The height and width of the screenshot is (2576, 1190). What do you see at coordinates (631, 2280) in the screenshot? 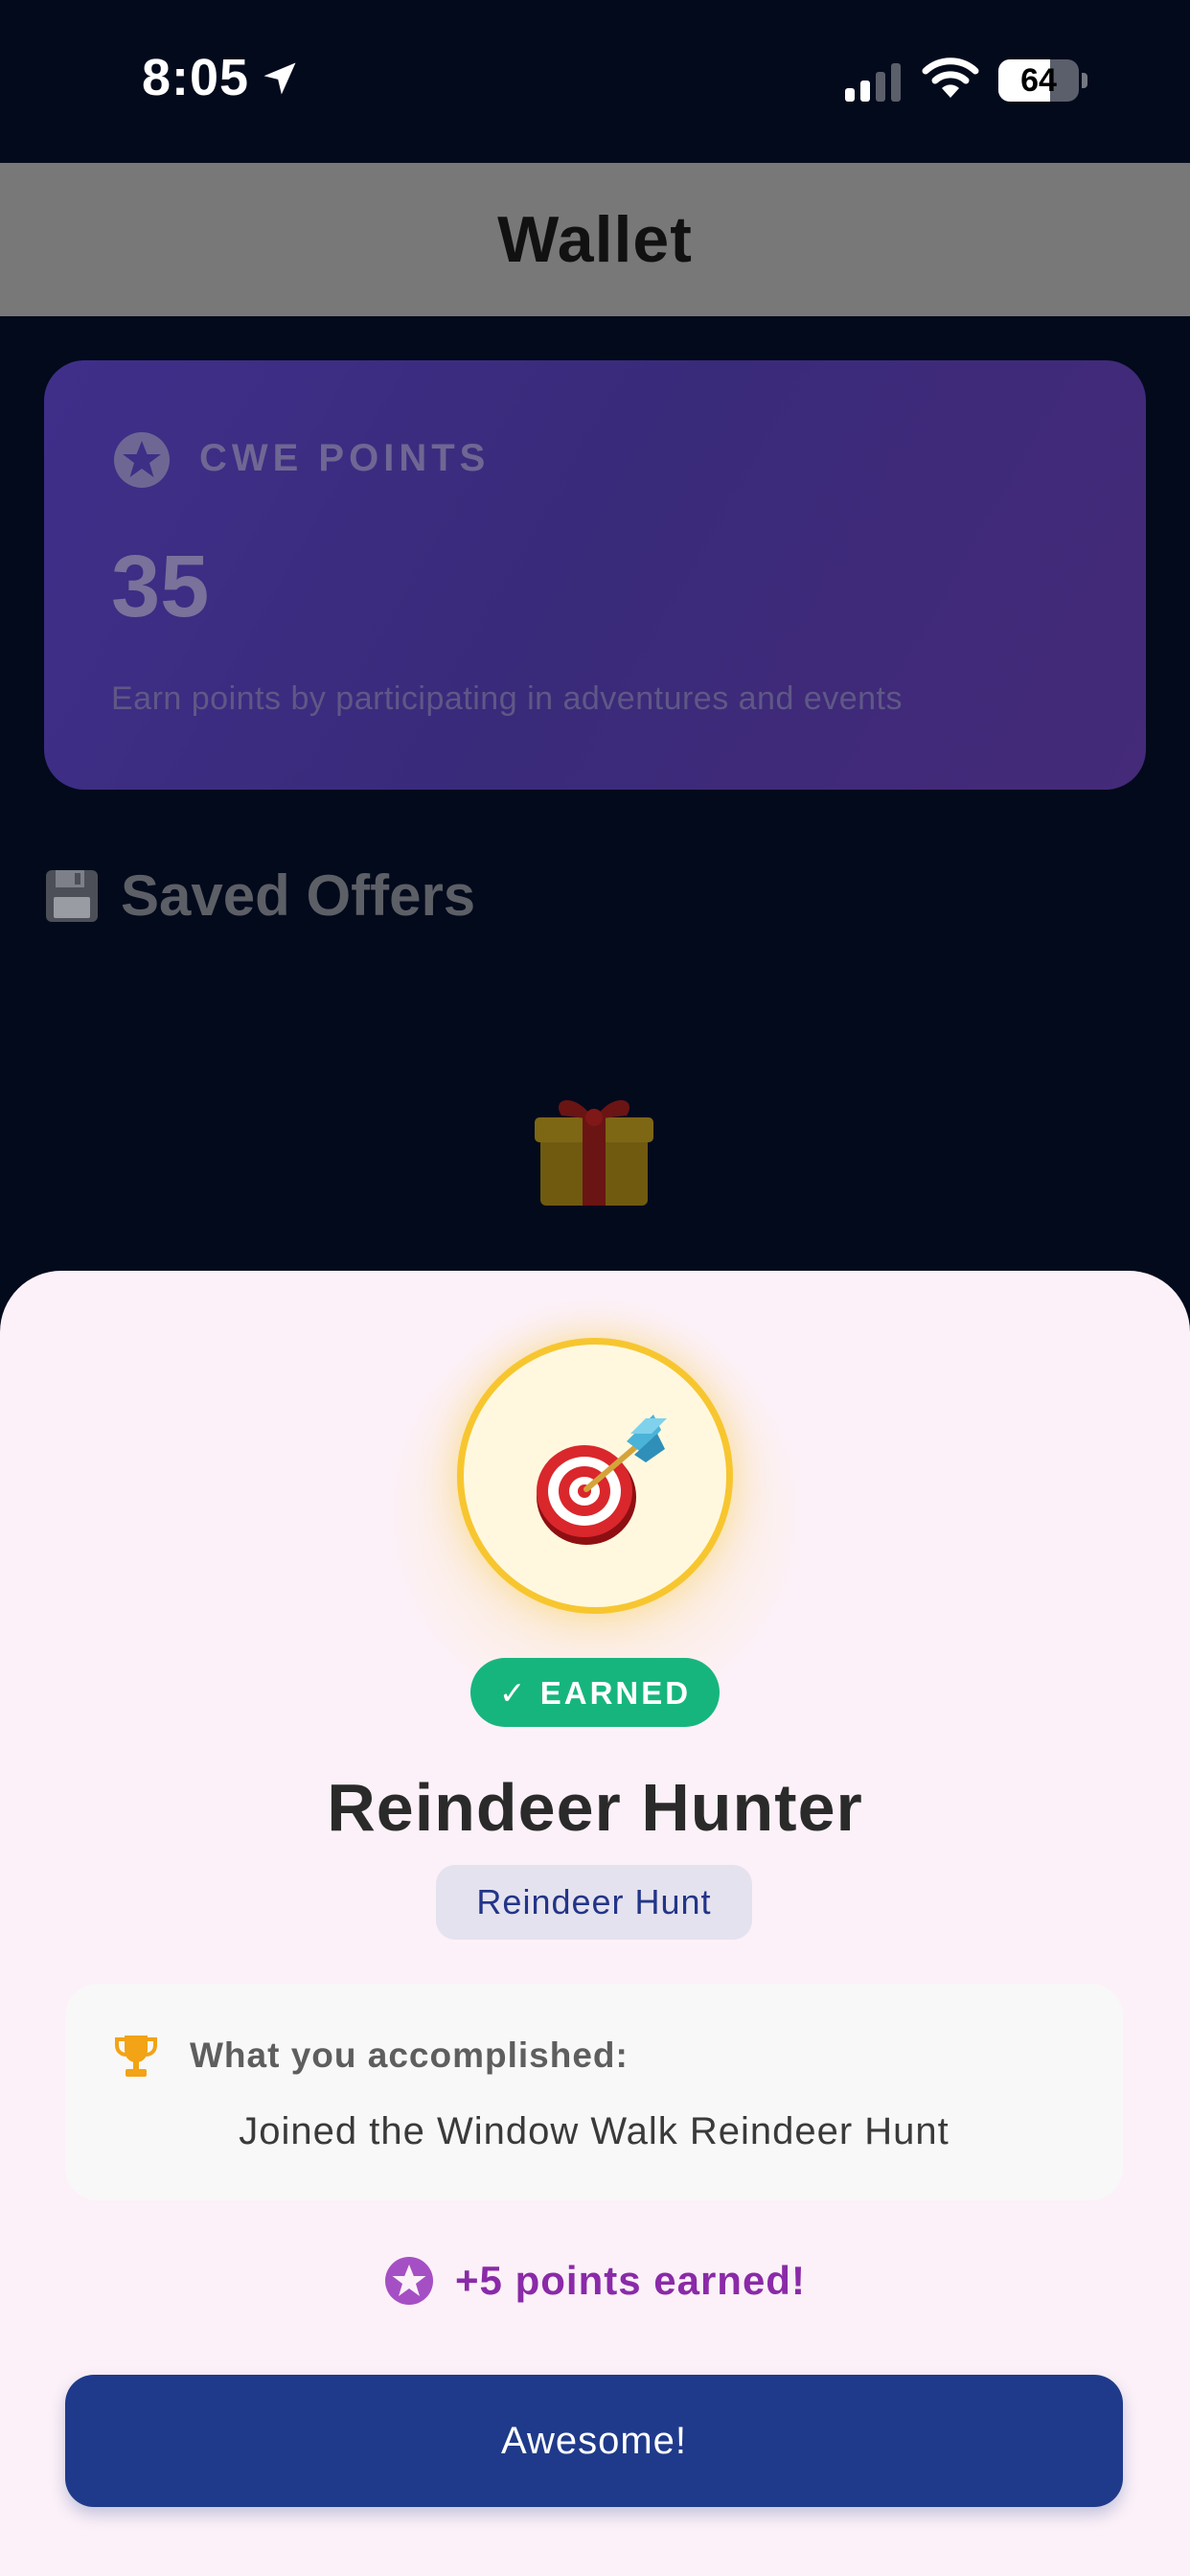
I see `points-earned-text: +5 points earned!` at bounding box center [631, 2280].